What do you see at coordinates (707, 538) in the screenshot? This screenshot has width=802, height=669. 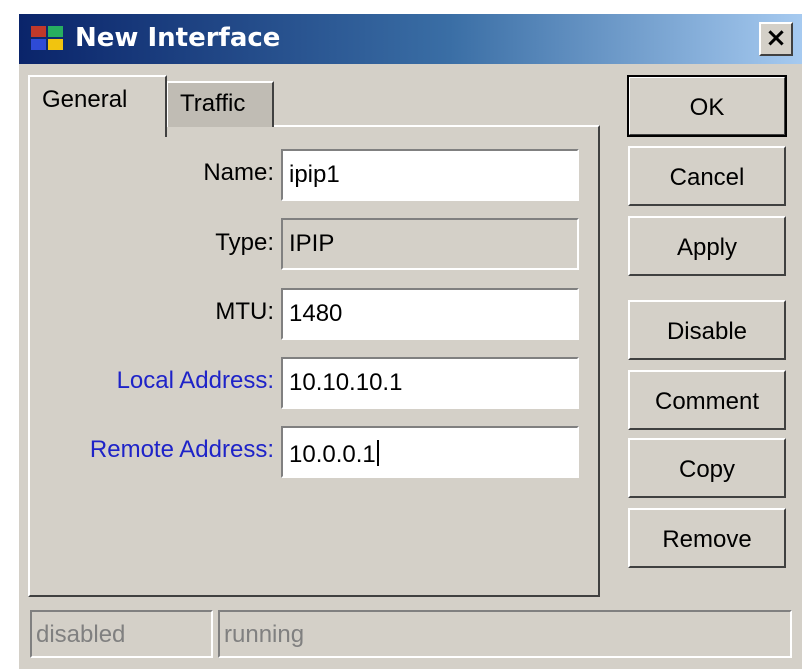 I see `remove-button: Remove` at bounding box center [707, 538].